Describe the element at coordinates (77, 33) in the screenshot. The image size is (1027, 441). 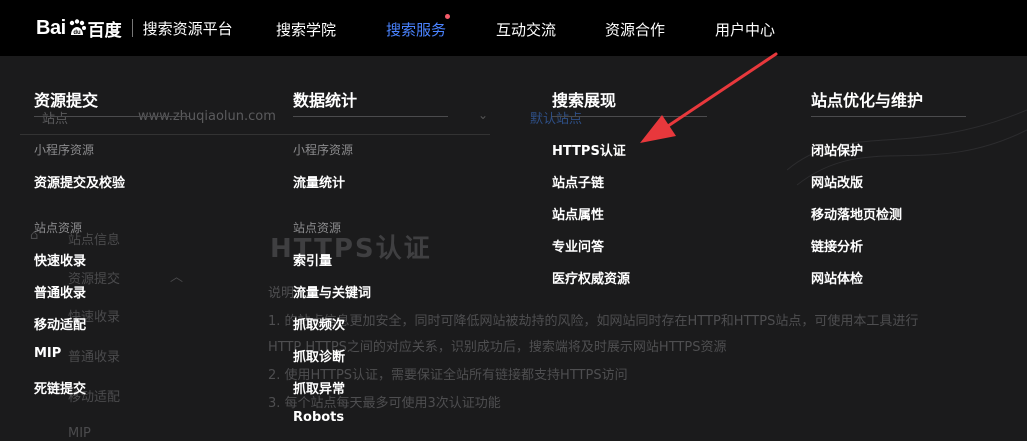
I see `svg-text: du` at that location.